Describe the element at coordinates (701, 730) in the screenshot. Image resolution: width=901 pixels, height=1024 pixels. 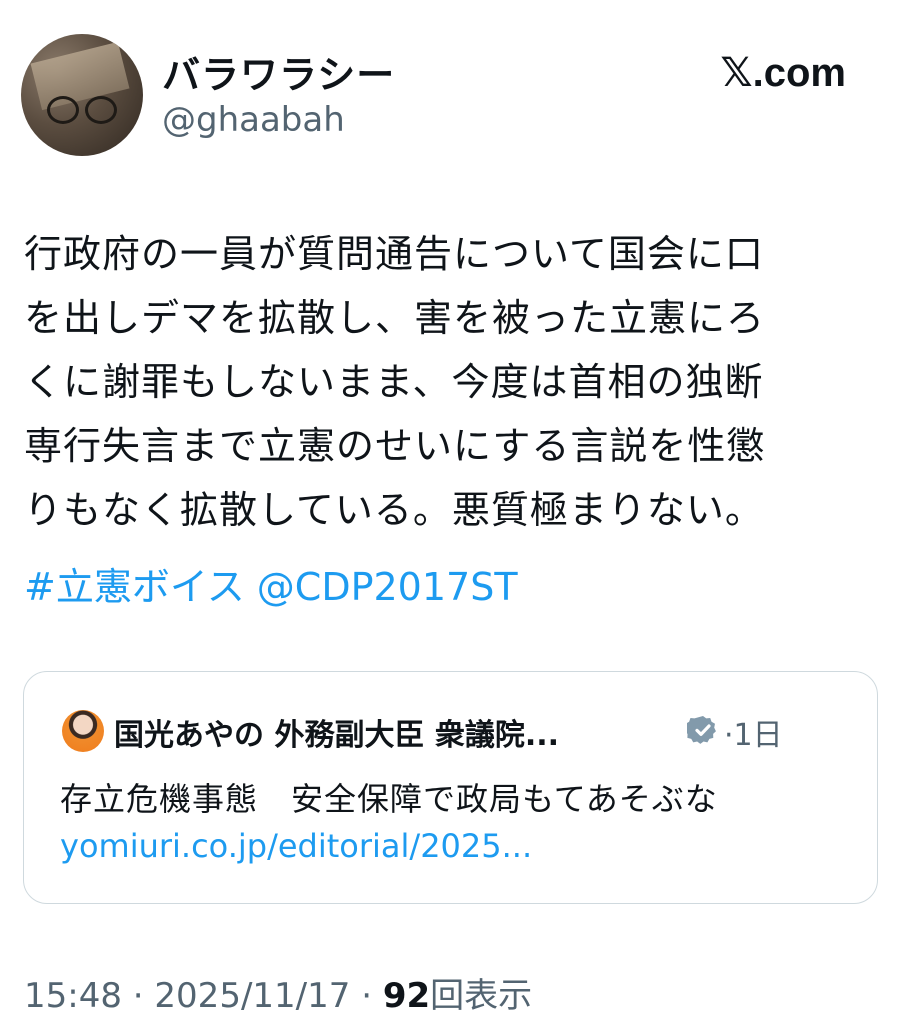
I see `verified-badge-icon` at that location.